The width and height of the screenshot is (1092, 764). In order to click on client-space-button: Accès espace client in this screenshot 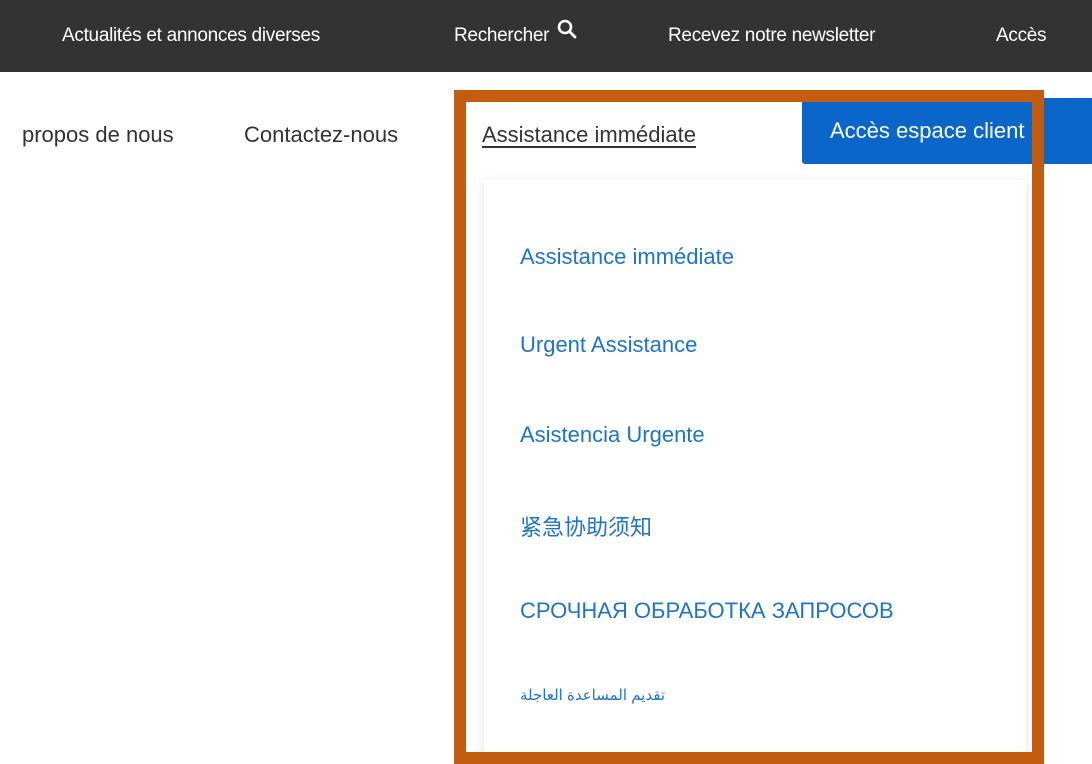, I will do `click(947, 131)`.